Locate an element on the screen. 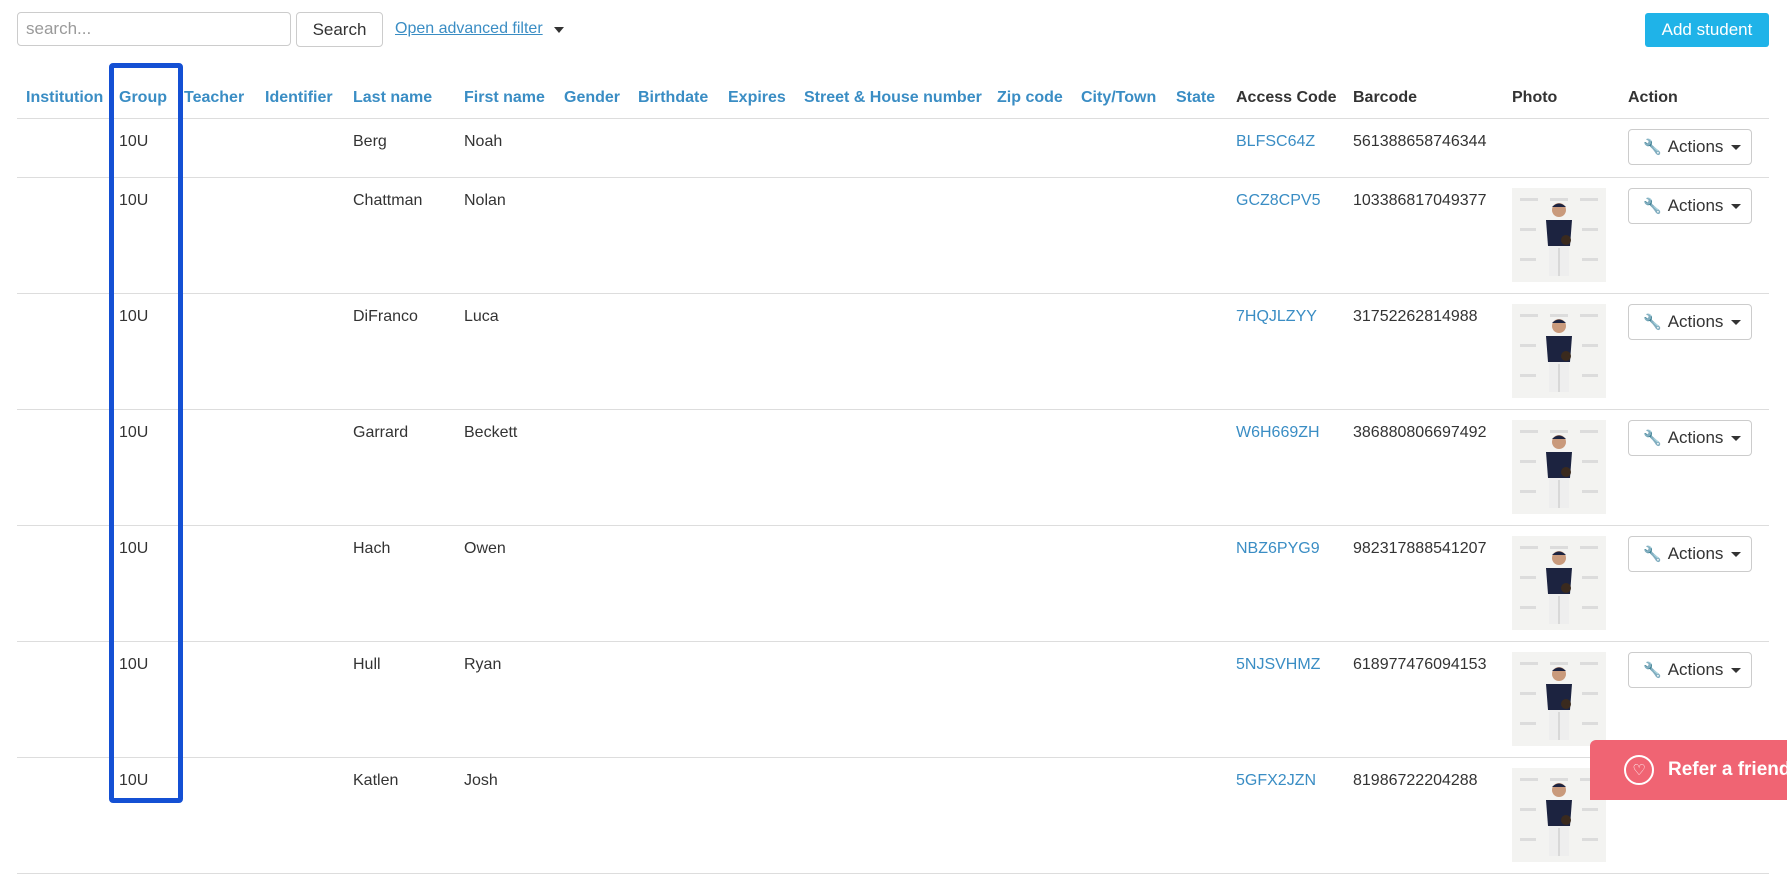  cell-access-code: GCZ8CPV5 is located at coordinates (1285, 235).